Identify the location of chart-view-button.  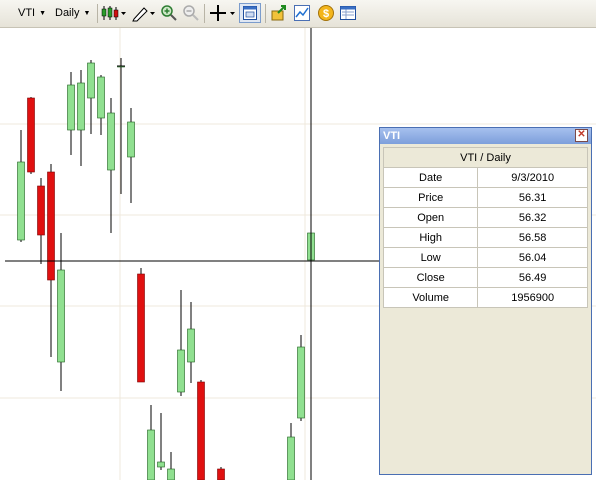
(302, 13).